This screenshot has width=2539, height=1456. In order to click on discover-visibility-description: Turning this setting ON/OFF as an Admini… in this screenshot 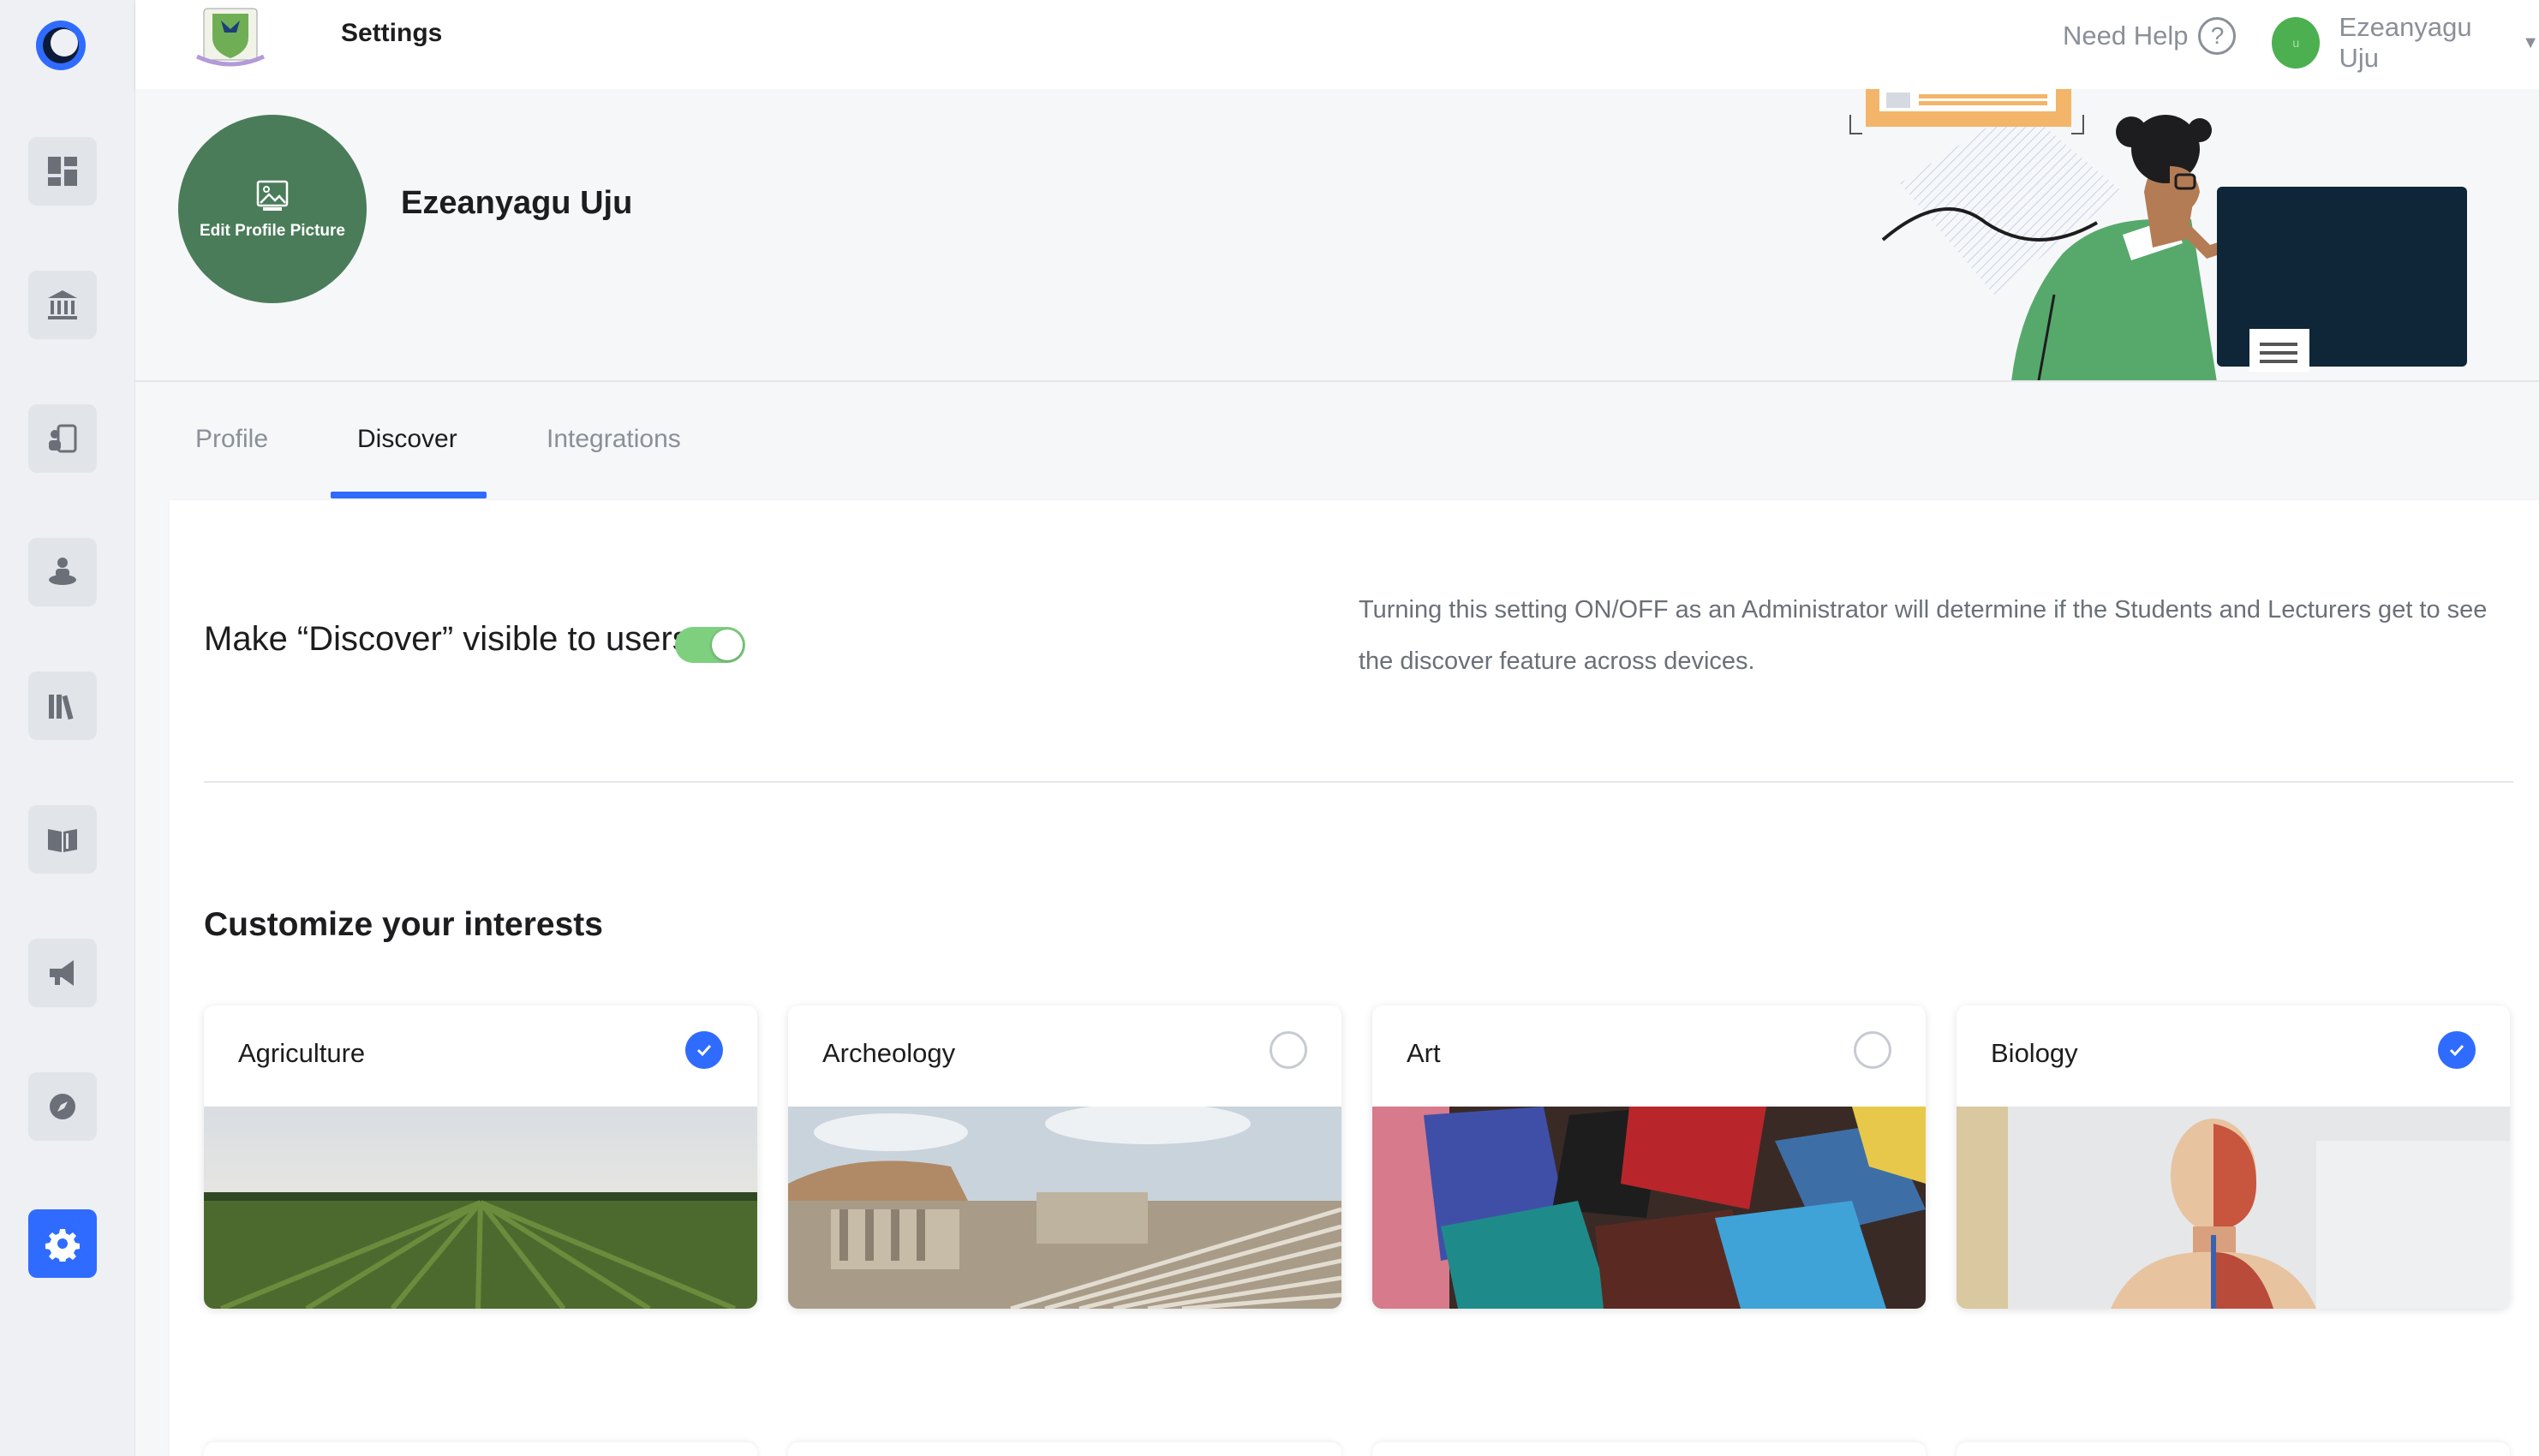, I will do `click(1924, 635)`.